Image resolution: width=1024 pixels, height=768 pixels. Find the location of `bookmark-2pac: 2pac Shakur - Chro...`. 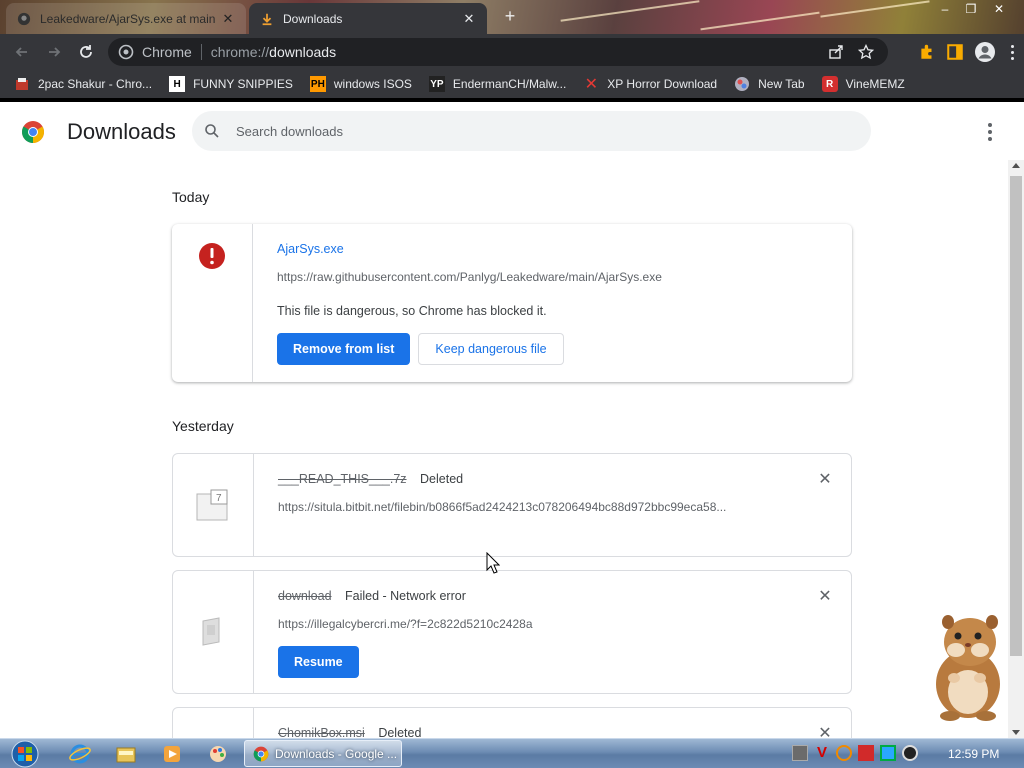

bookmark-2pac: 2pac Shakur - Chro... is located at coordinates (83, 84).